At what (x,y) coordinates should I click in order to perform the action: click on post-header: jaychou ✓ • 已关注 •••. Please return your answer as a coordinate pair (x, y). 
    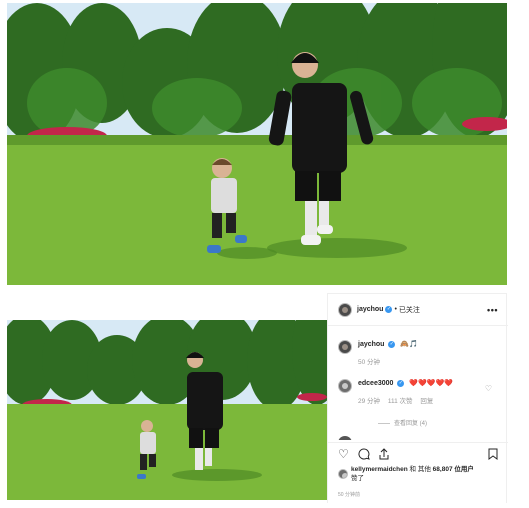
    Looking at the image, I should click on (418, 310).